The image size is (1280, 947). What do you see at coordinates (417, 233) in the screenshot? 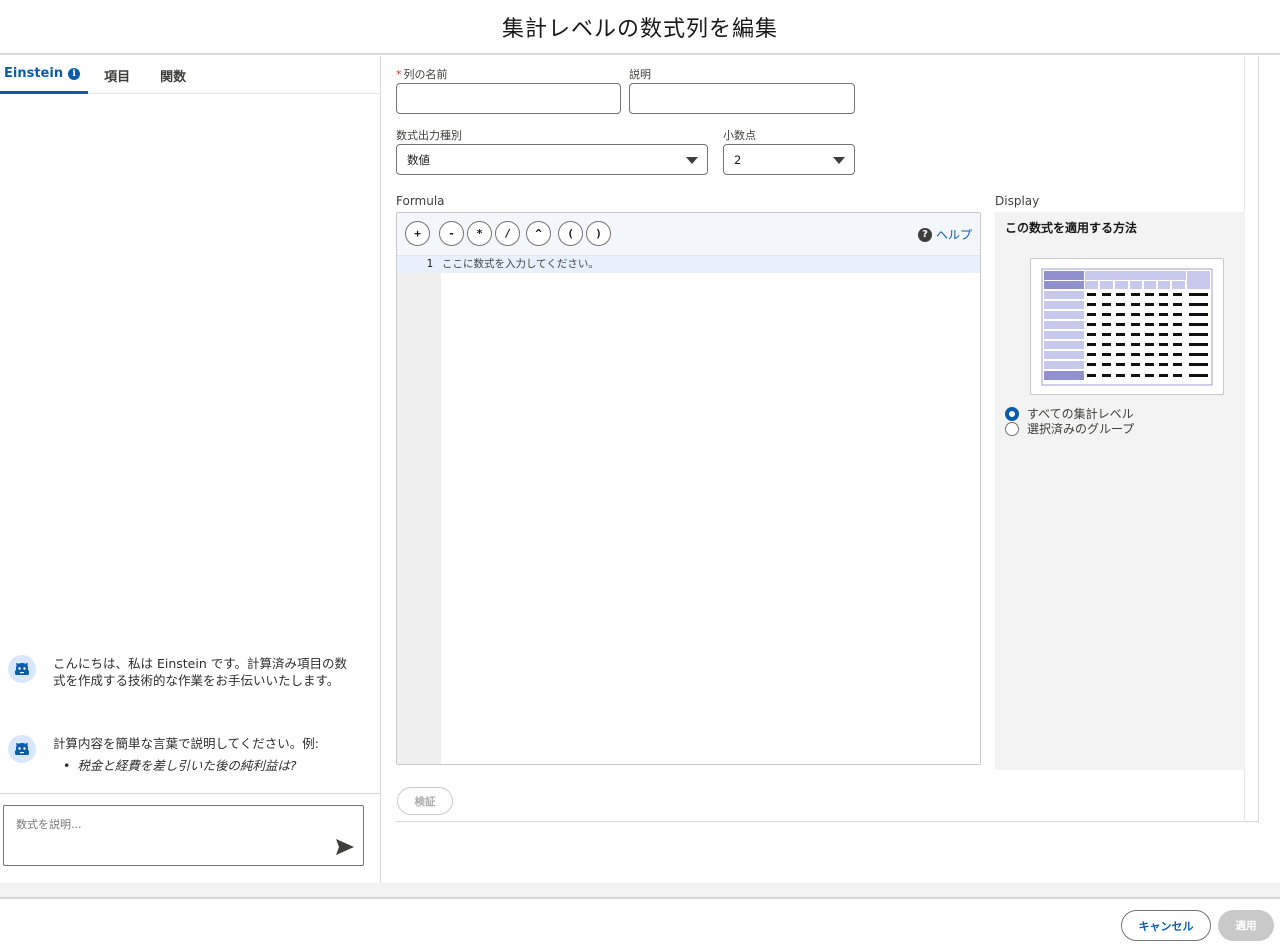
I see `operator-plus-button: +` at bounding box center [417, 233].